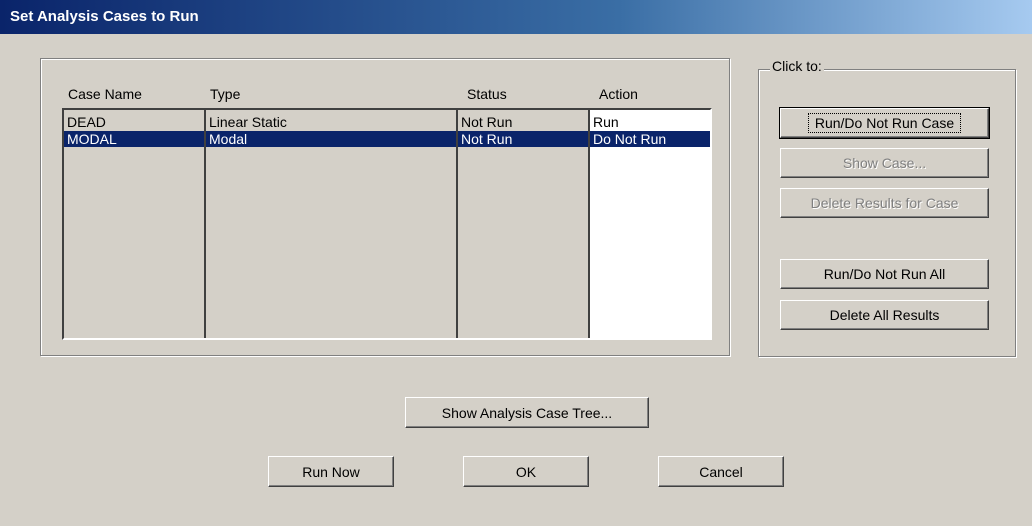 The image size is (1032, 526). What do you see at coordinates (618, 94) in the screenshot?
I see `header-action: Action` at bounding box center [618, 94].